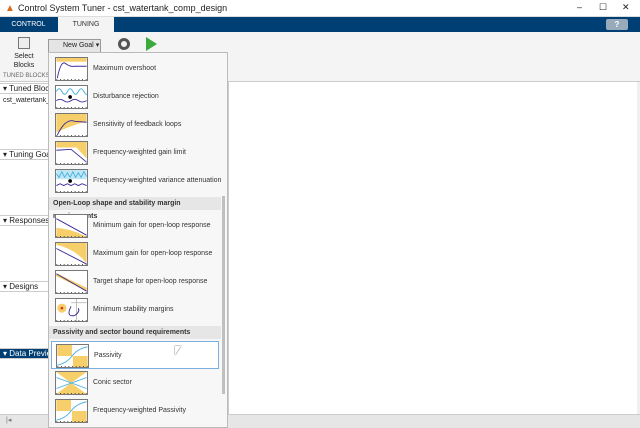 Image resolution: width=640 pixels, height=428 pixels. What do you see at coordinates (108, 355) in the screenshot?
I see `menu-item-label: Passivity` at bounding box center [108, 355].